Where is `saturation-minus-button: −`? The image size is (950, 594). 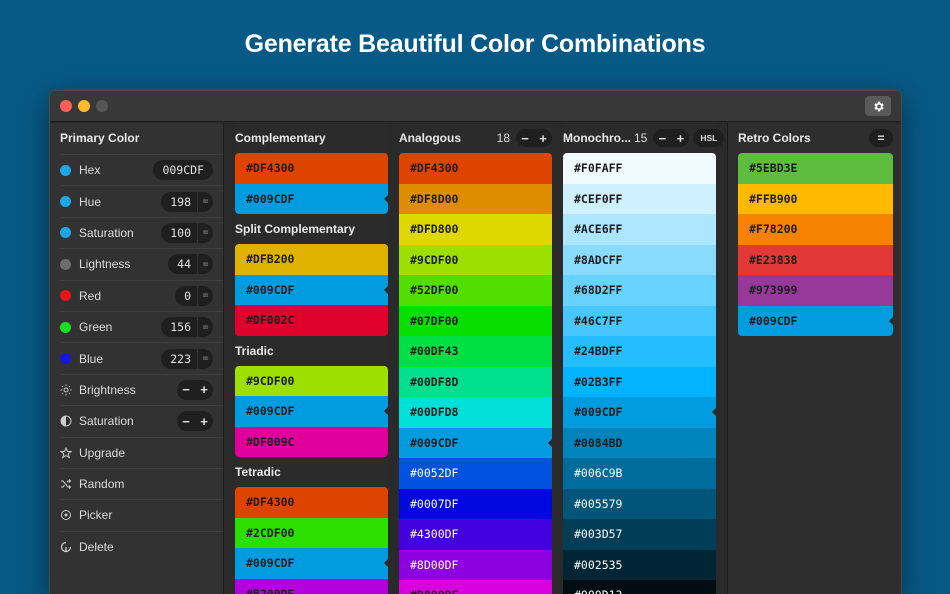
saturation-minus-button: − is located at coordinates (186, 421).